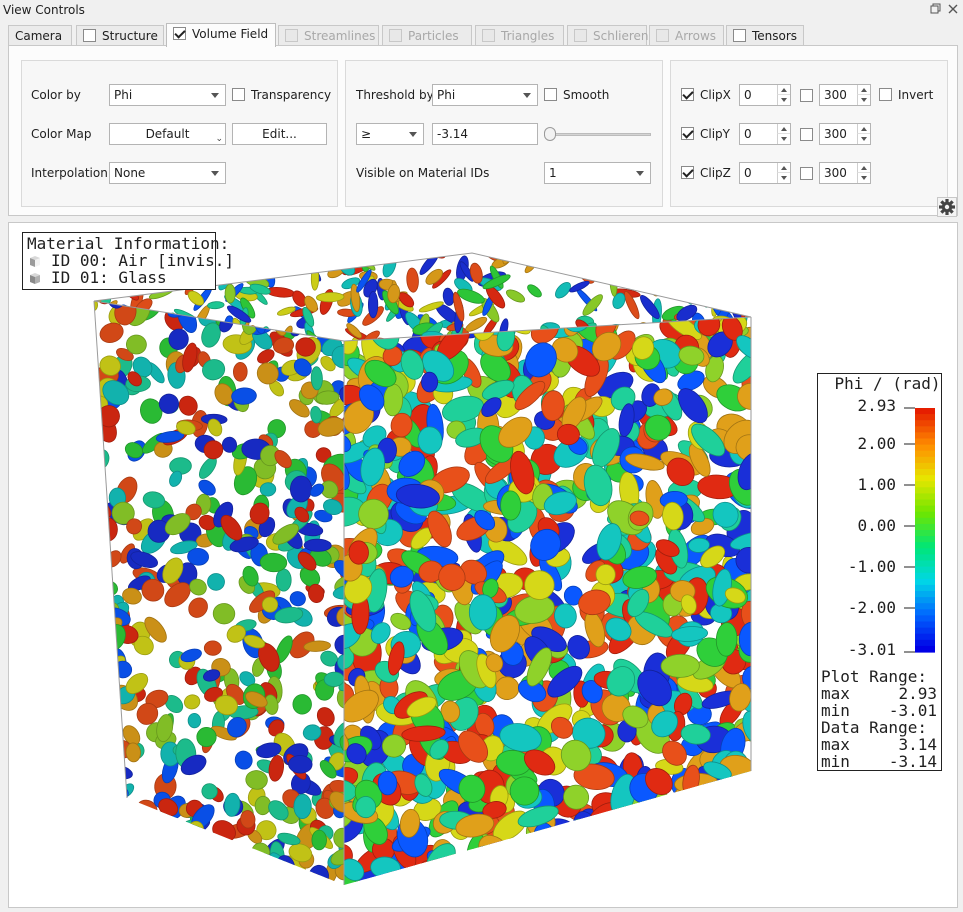  I want to click on clipy-label: ClipY, so click(715, 134).